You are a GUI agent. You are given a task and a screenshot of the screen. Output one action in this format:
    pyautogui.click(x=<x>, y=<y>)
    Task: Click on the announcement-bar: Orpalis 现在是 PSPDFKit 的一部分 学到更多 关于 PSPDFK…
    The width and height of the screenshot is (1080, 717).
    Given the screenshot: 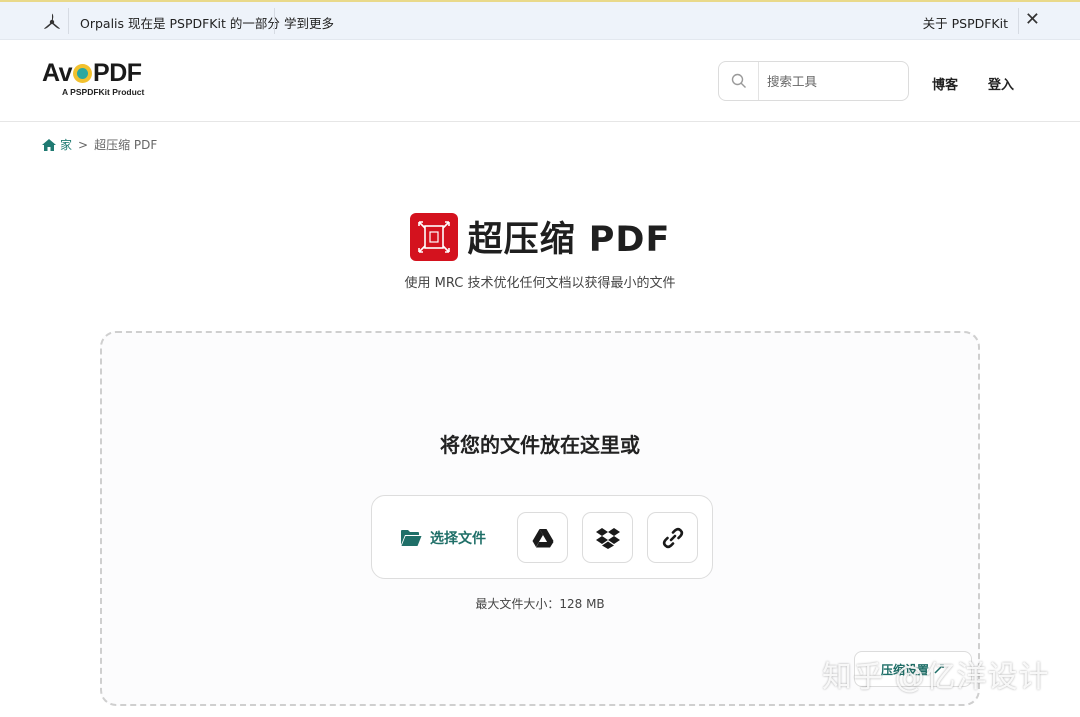 What is the action you would take?
    pyautogui.click(x=540, y=20)
    